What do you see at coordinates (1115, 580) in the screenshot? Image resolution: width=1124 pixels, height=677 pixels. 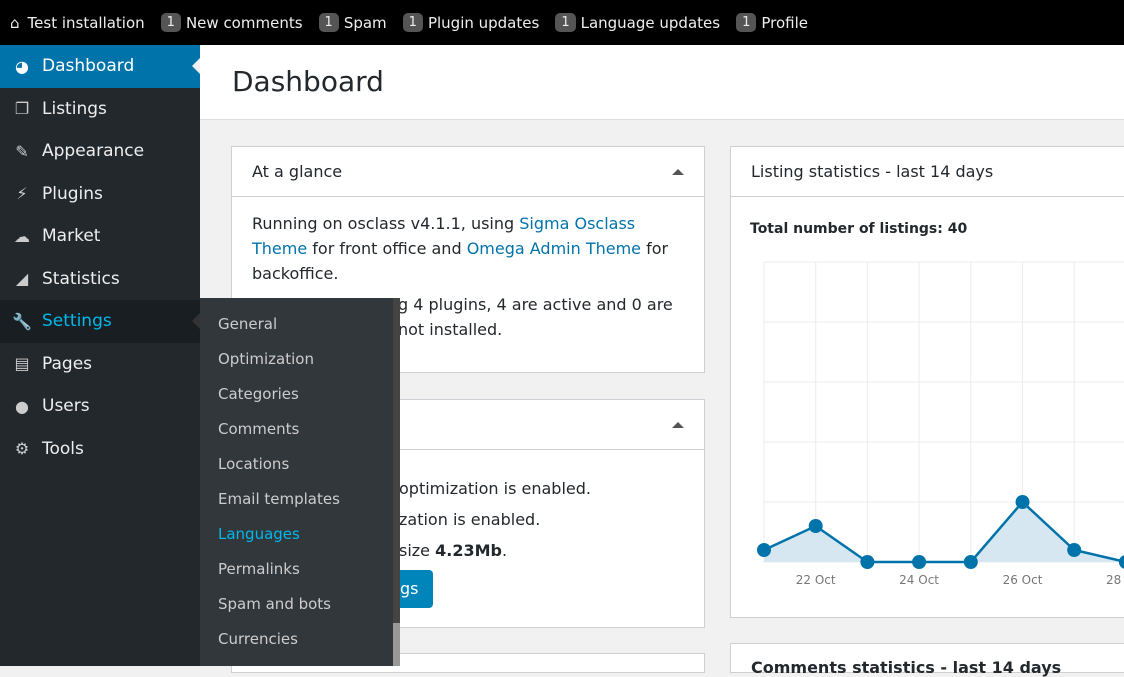 I see `x-tick-label: 28 Oct` at bounding box center [1115, 580].